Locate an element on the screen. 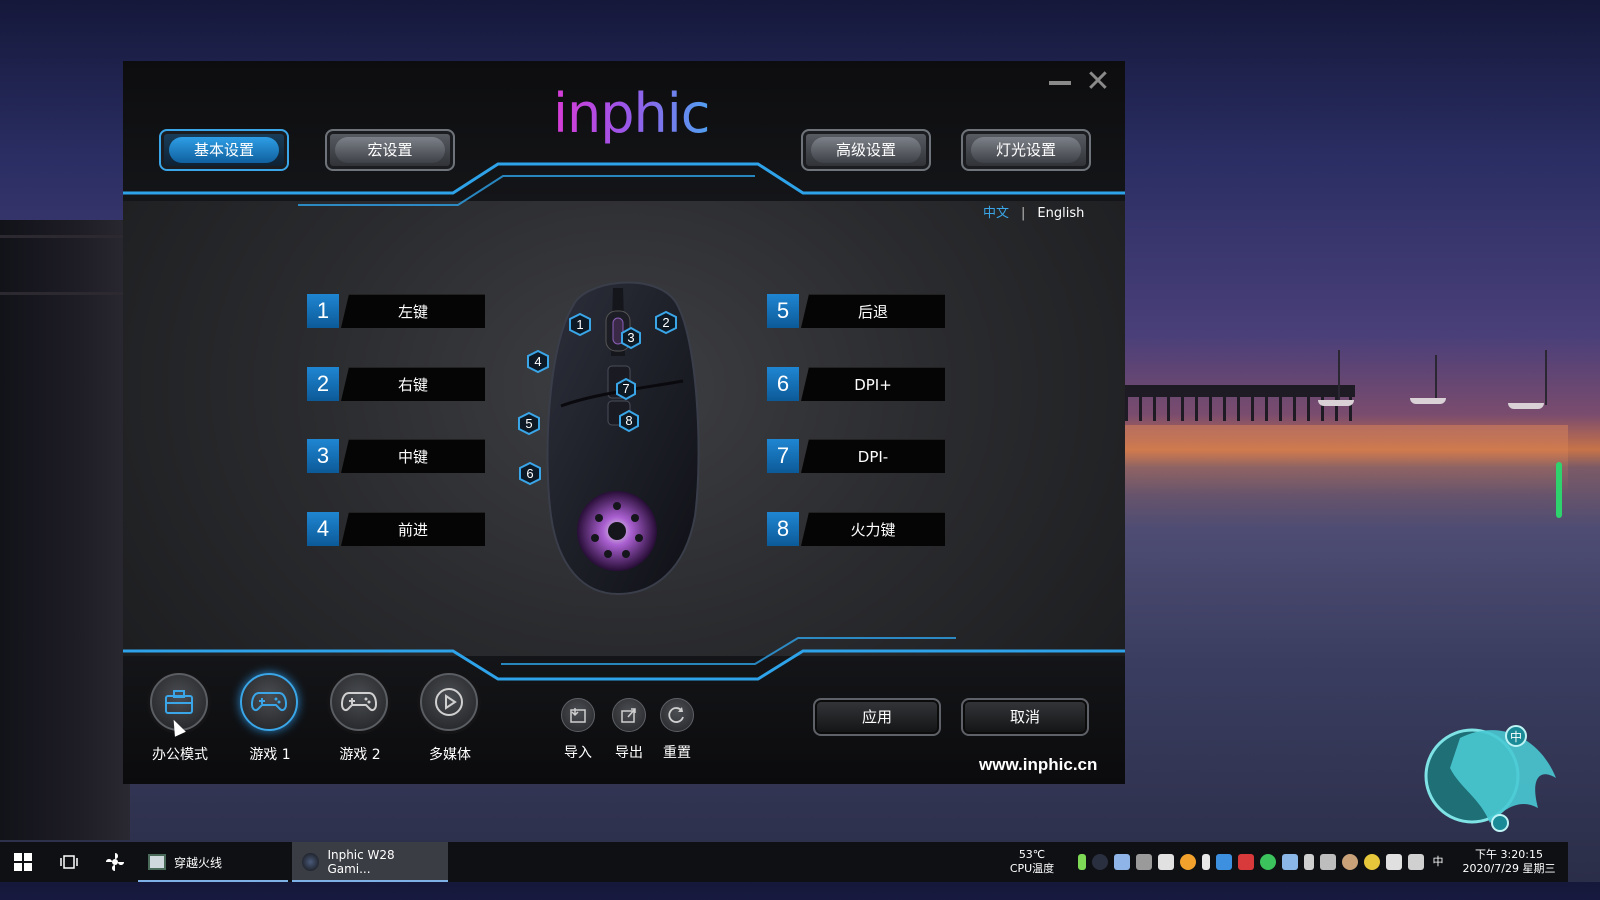  inphic-logo: inphic is located at coordinates (633, 114).